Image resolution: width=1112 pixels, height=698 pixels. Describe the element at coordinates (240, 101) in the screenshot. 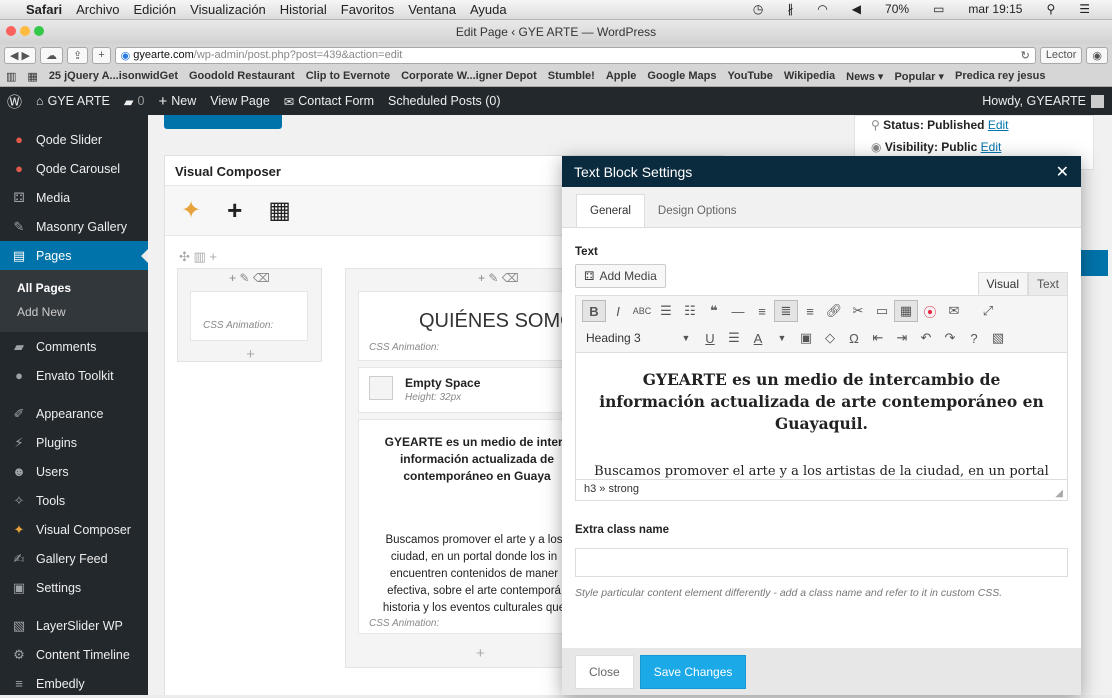

I see `view-page-link: View Page` at that location.